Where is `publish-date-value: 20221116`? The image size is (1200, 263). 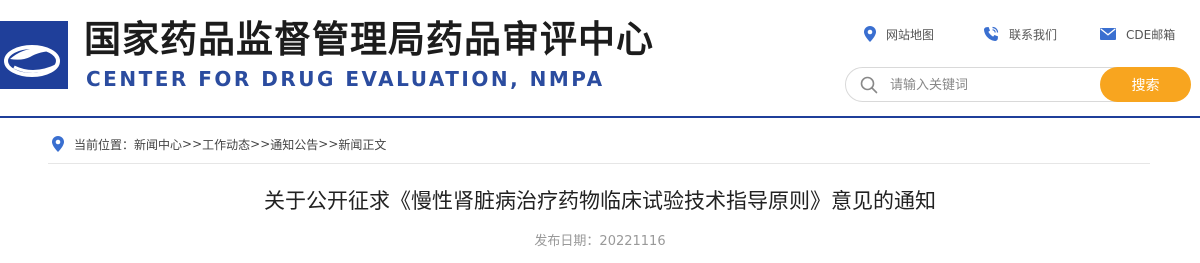
publish-date-value: 20221116 is located at coordinates (632, 241).